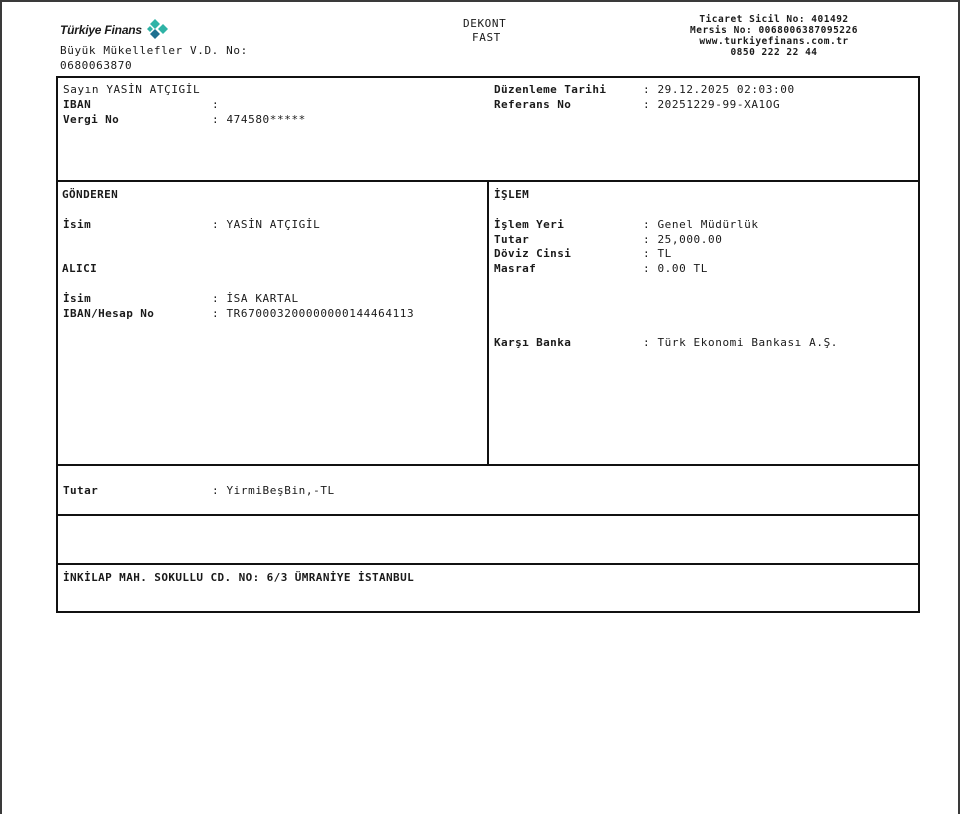 This screenshot has width=964, height=814. I want to click on tax-office-label: Büyük Mükellefler V.D. No:, so click(154, 50).